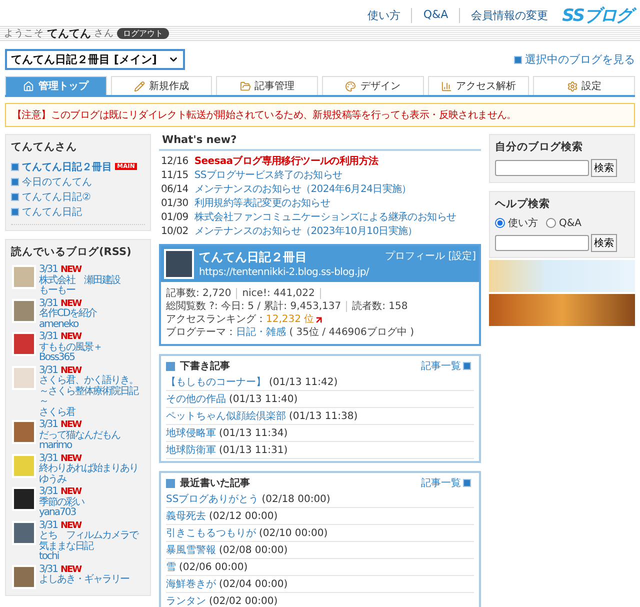 This screenshot has width=640, height=607. Describe the element at coordinates (216, 382) in the screenshot. I see `article-link: 【もしものコーナー】` at that location.